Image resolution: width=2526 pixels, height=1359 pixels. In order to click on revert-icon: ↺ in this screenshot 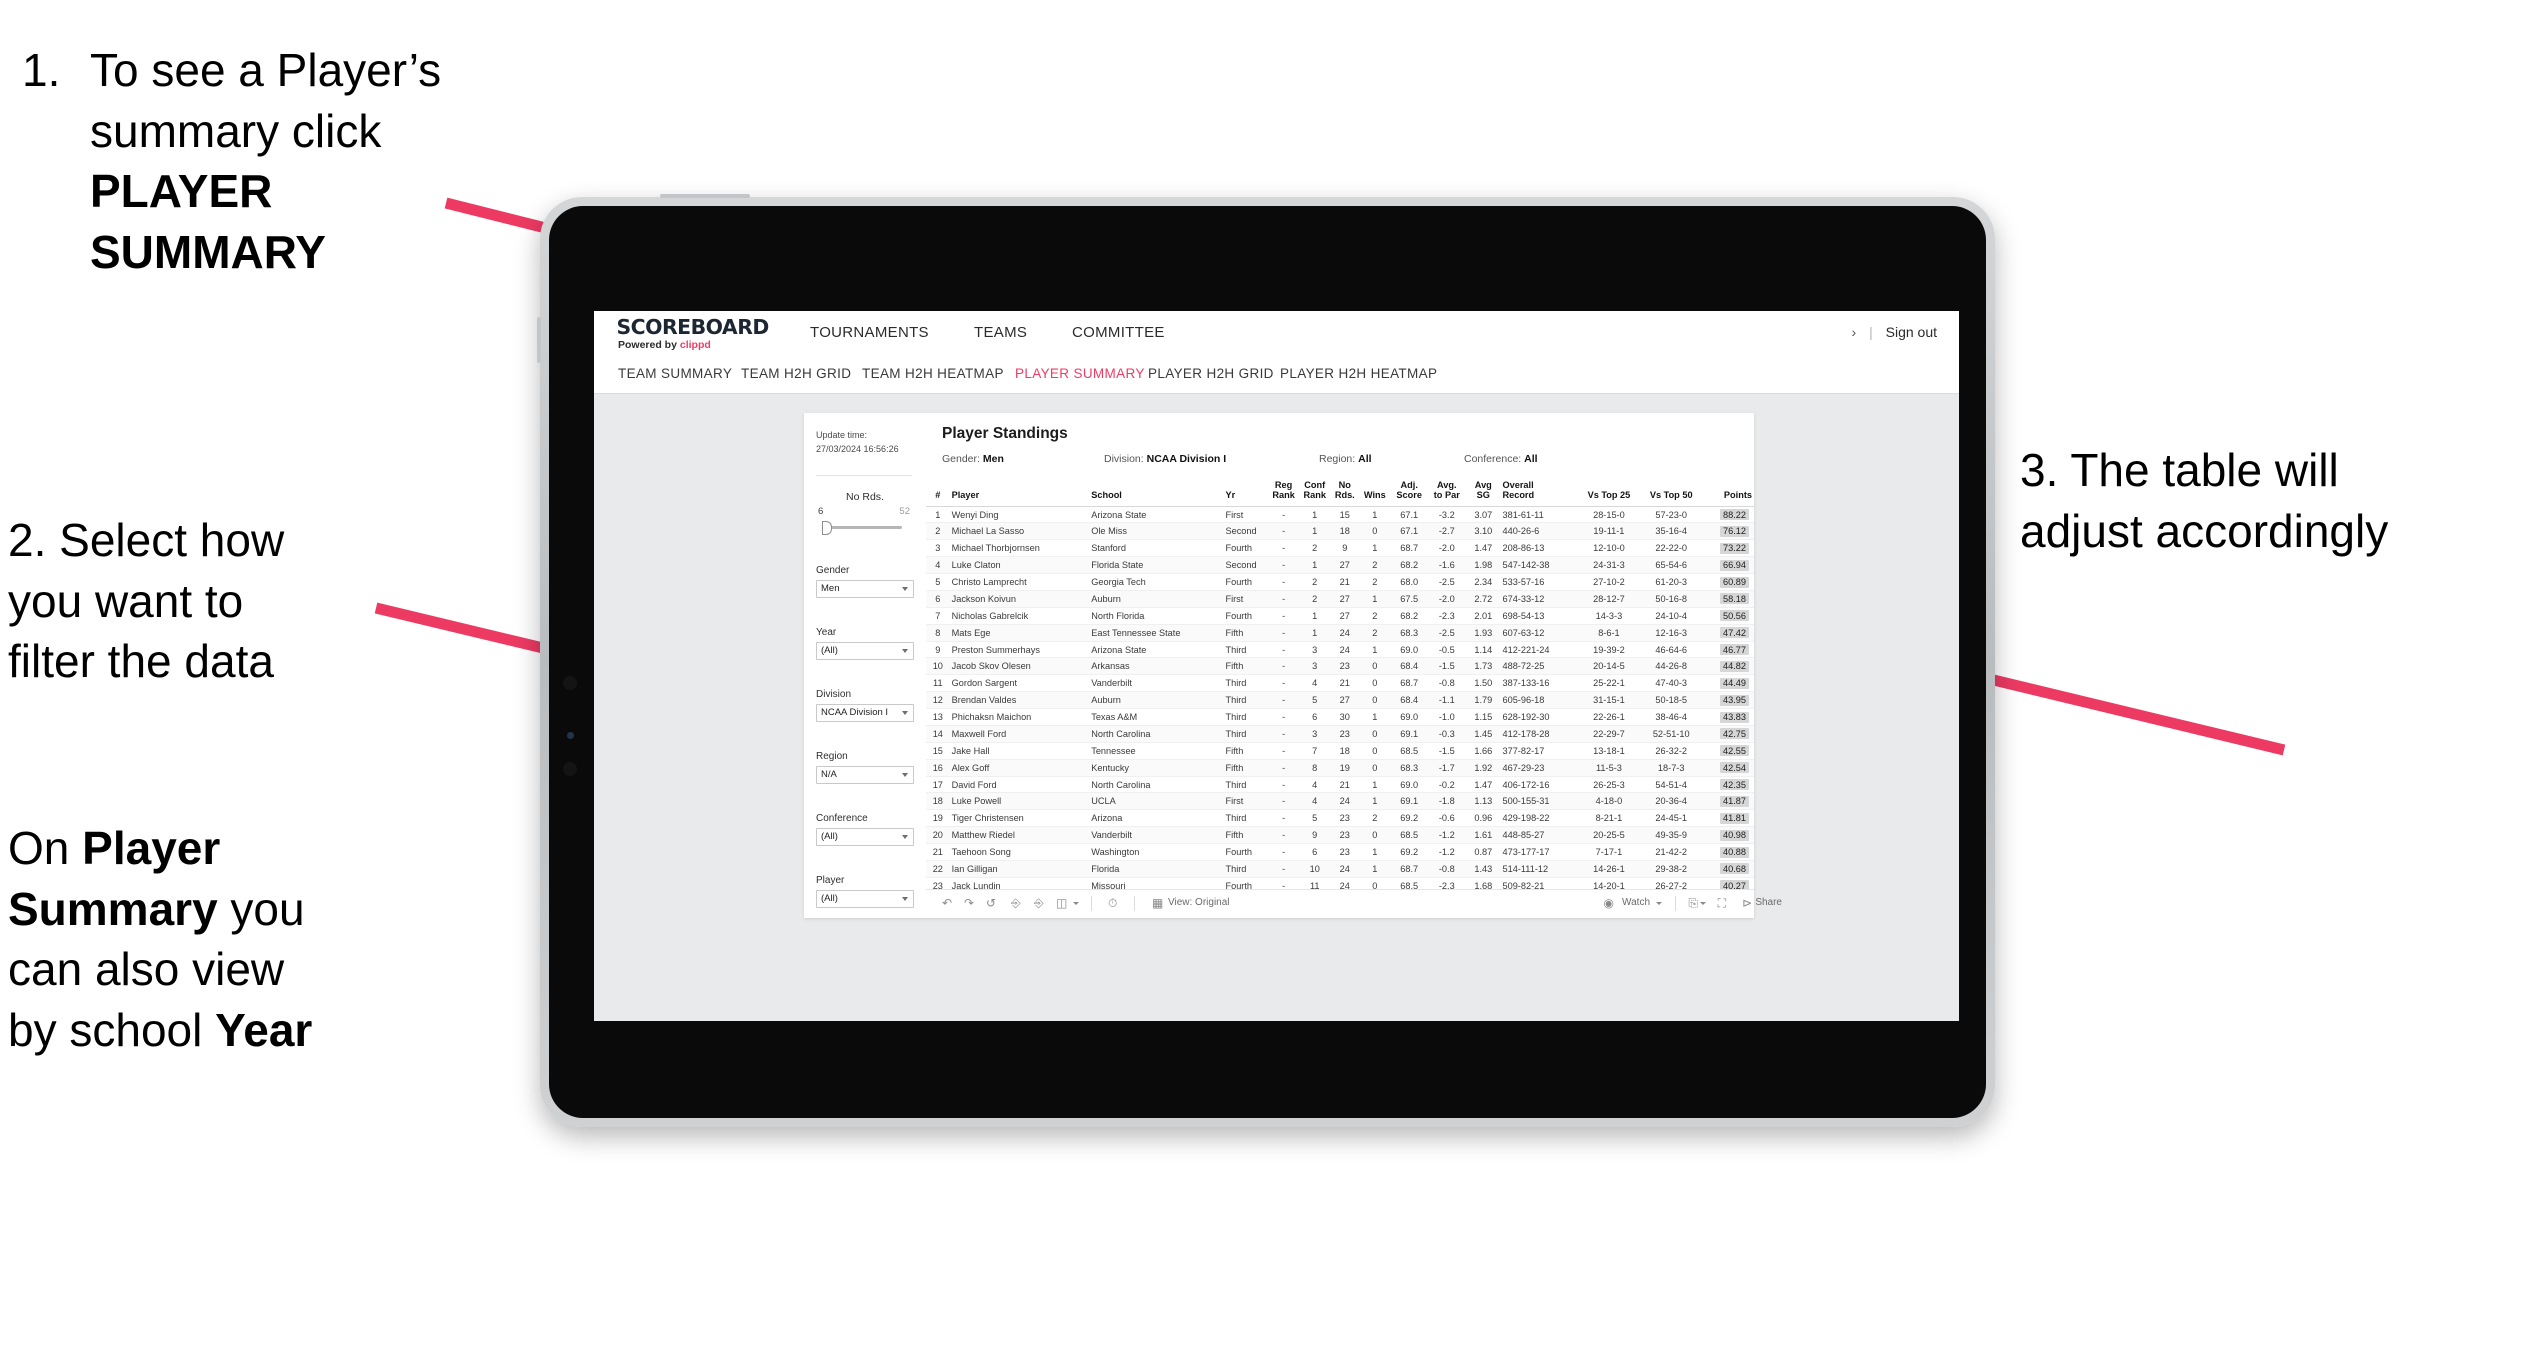, I will do `click(991, 903)`.